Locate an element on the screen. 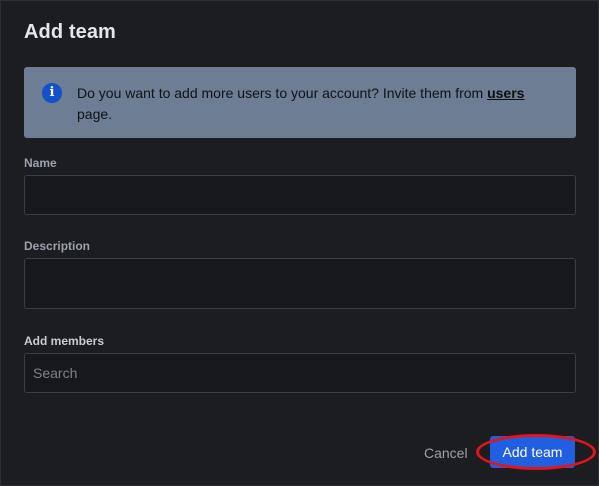 The width and height of the screenshot is (599, 486). member-search-input is located at coordinates (300, 373).